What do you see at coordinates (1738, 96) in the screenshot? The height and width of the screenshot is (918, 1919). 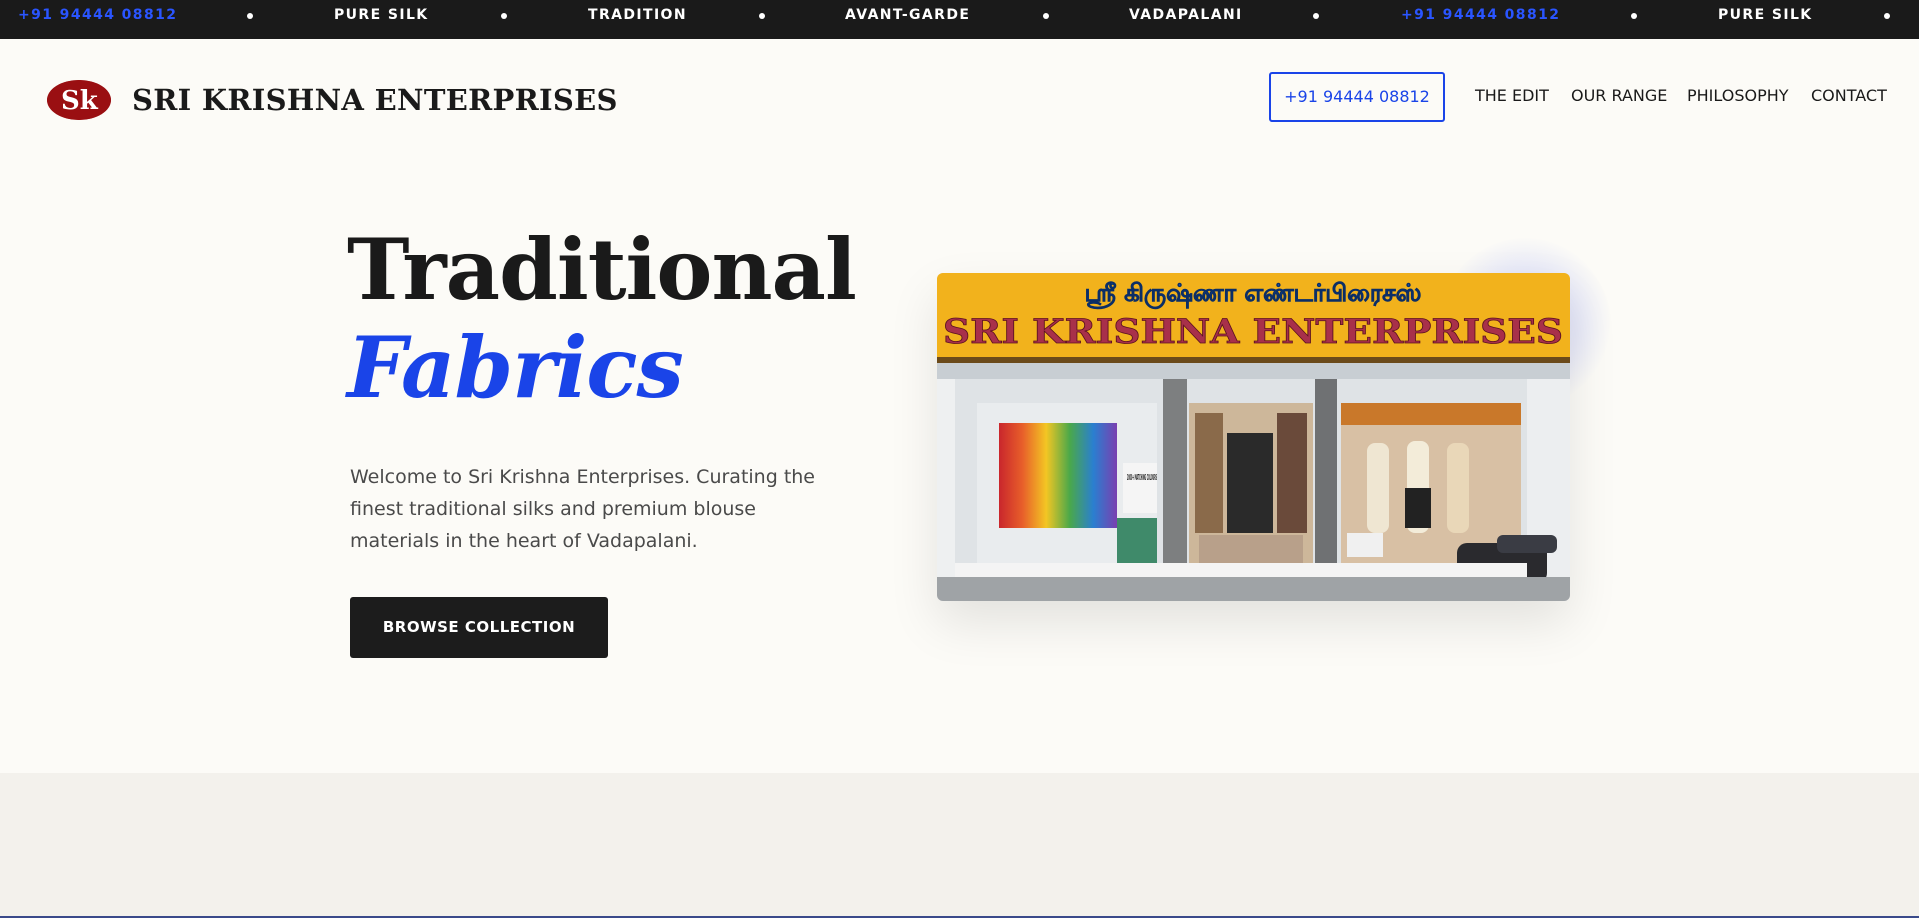 I see `nav-link-philosophy: PHILOSOPHY` at bounding box center [1738, 96].